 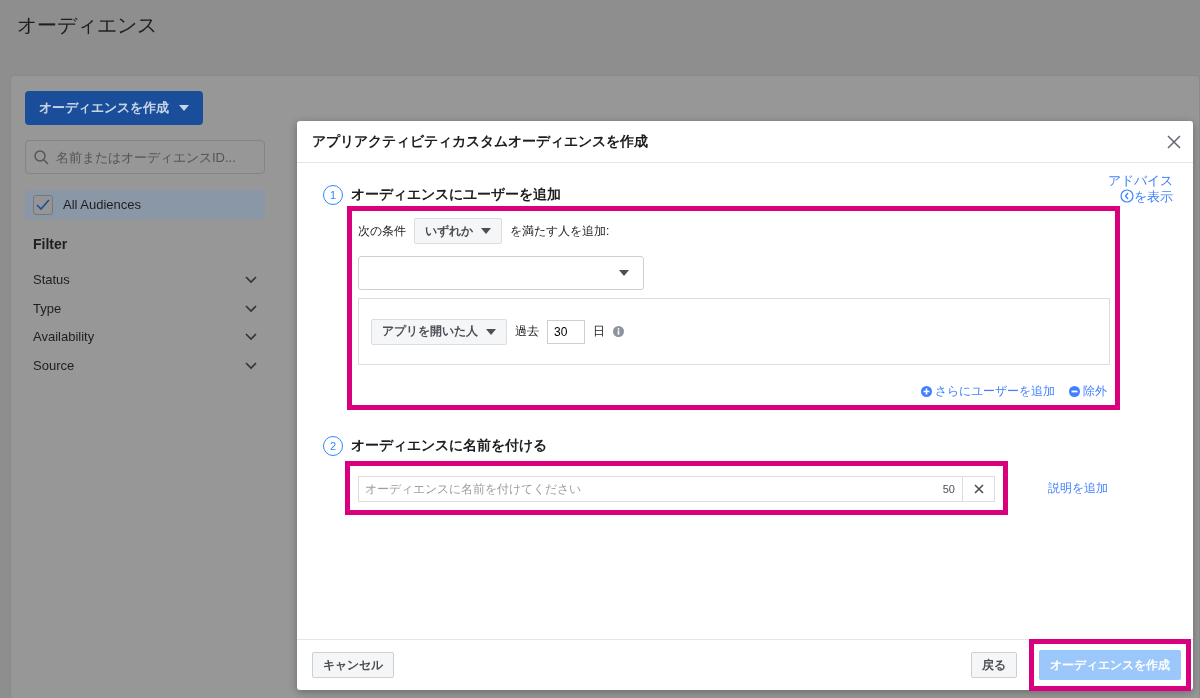 I want to click on all-audiences-item: All Audiences, so click(x=145, y=204).